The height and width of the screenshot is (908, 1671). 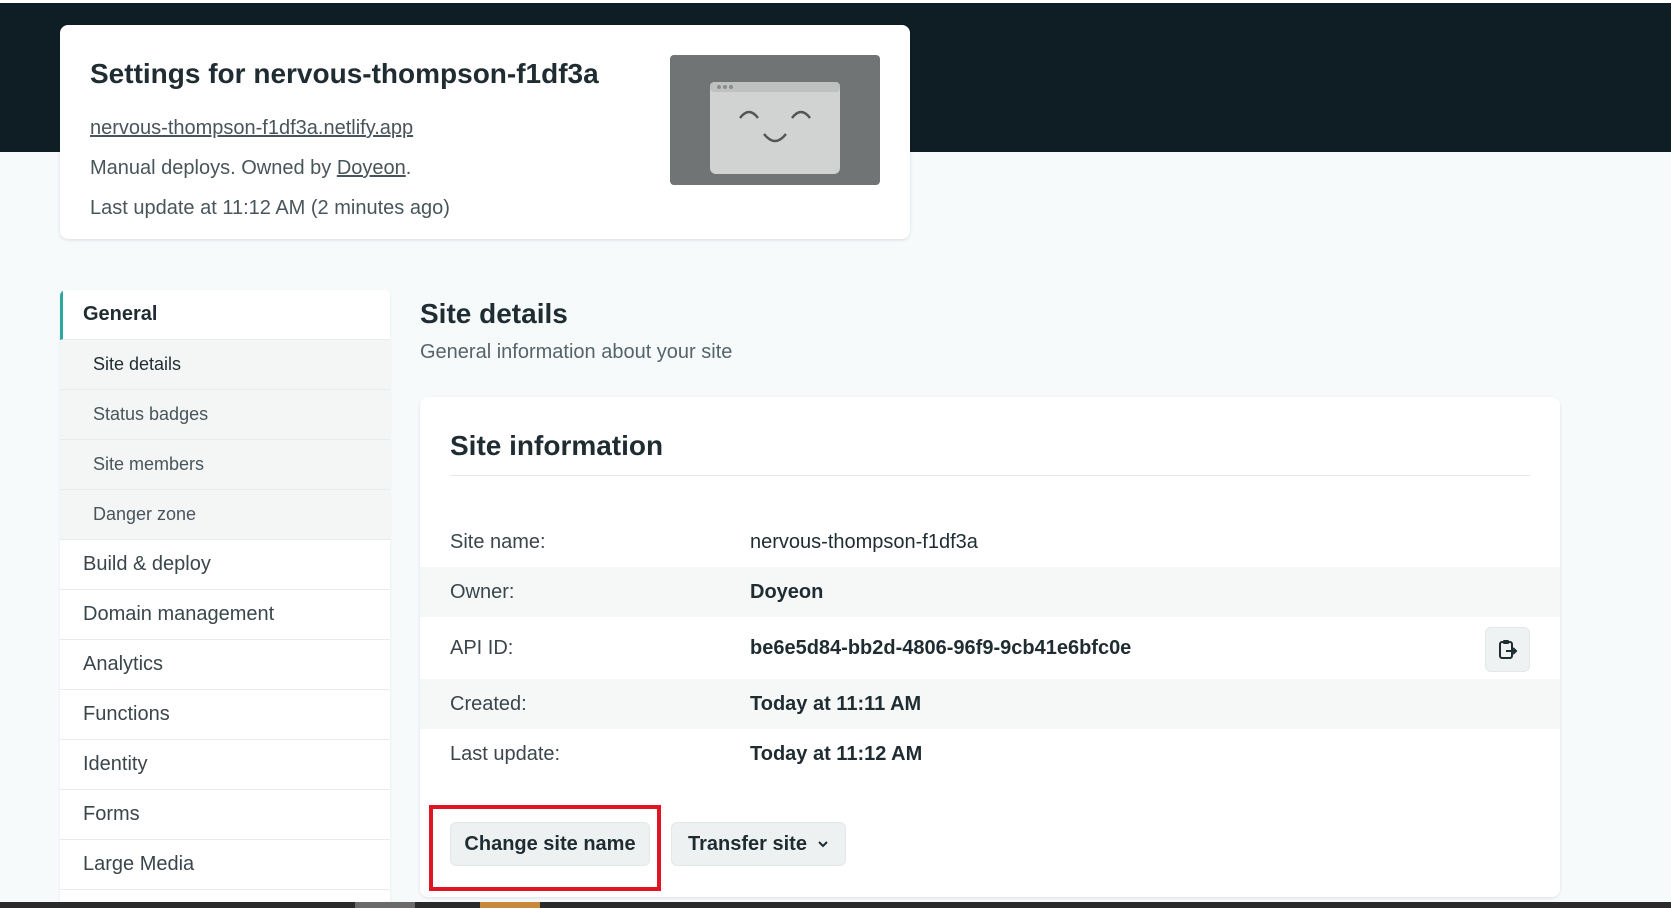 I want to click on transfer-site-button: Transfer site, so click(x=758, y=844).